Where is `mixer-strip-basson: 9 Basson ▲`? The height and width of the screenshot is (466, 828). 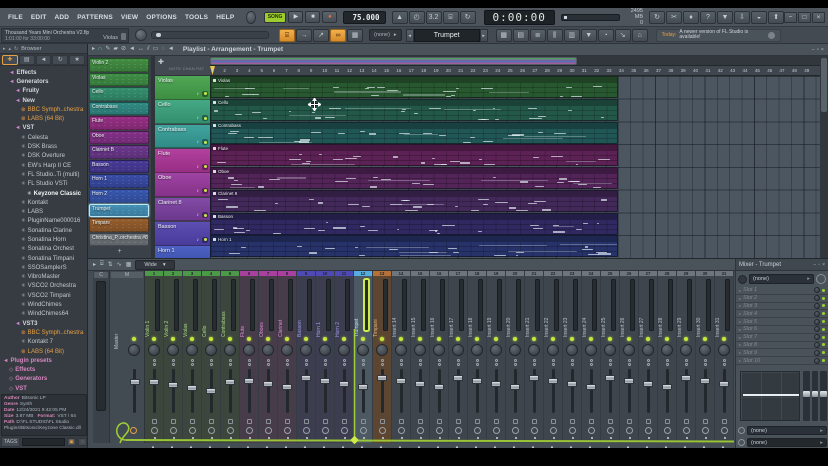
mixer-strip-basson: 9 Basson ▲ is located at coordinates (306, 359).